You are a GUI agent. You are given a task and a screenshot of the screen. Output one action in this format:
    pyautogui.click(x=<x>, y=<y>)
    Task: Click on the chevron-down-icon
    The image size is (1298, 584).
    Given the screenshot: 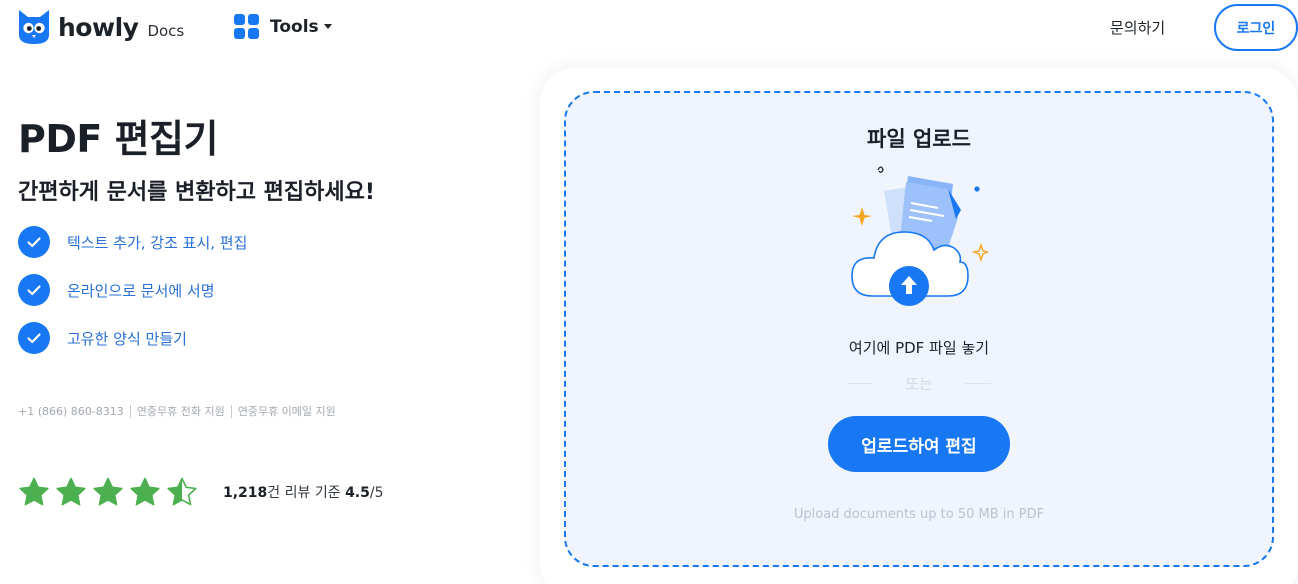 What is the action you would take?
    pyautogui.click(x=327, y=26)
    